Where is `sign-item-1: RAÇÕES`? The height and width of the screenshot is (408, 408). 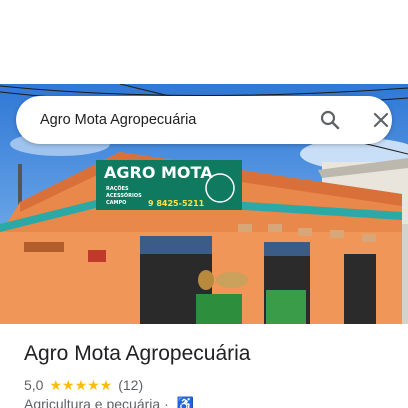 sign-item-1: RAÇÕES is located at coordinates (117, 188).